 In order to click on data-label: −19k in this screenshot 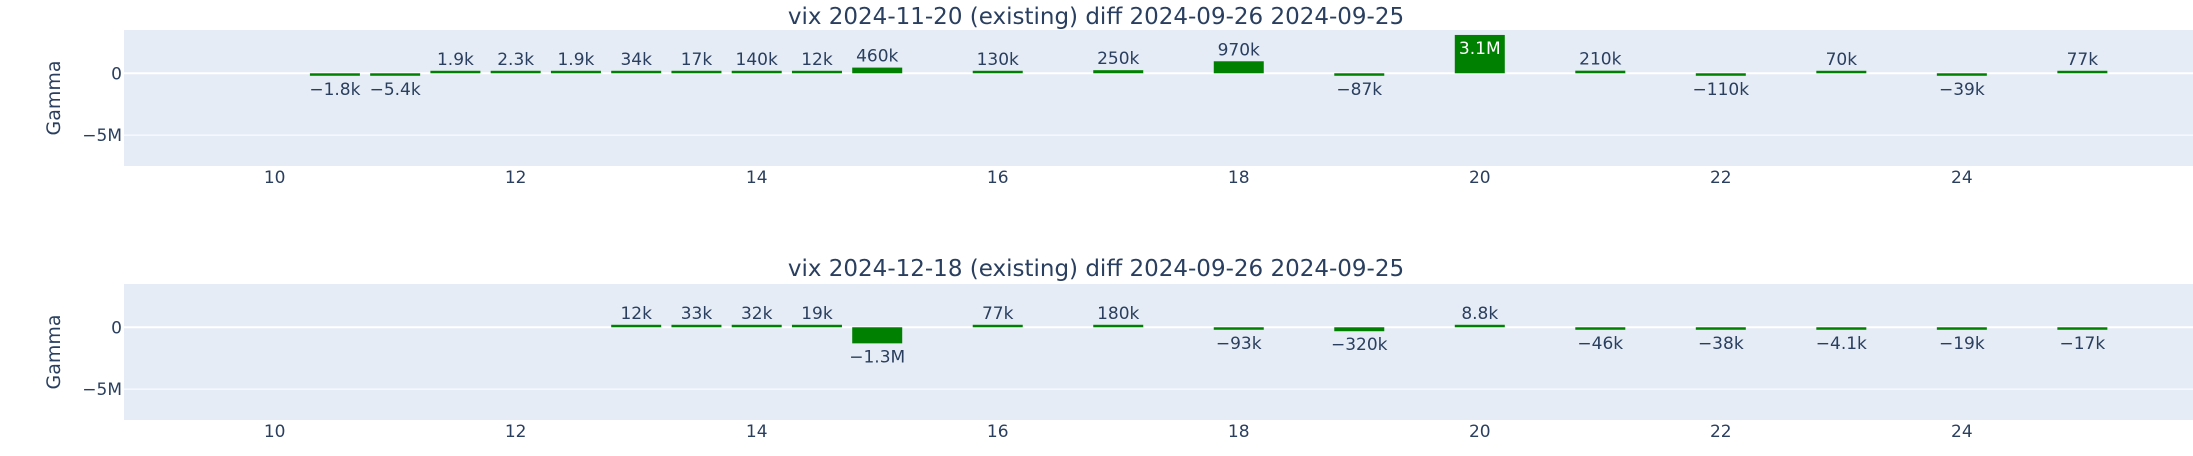, I will do `click(1962, 344)`.